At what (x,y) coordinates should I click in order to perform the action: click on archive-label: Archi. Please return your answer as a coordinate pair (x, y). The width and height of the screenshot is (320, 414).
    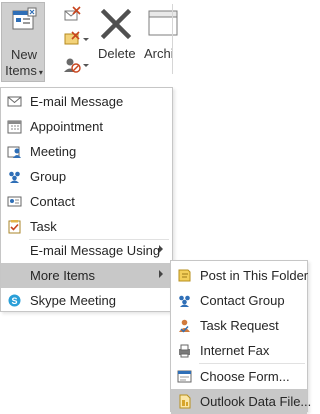
    Looking at the image, I should click on (159, 53).